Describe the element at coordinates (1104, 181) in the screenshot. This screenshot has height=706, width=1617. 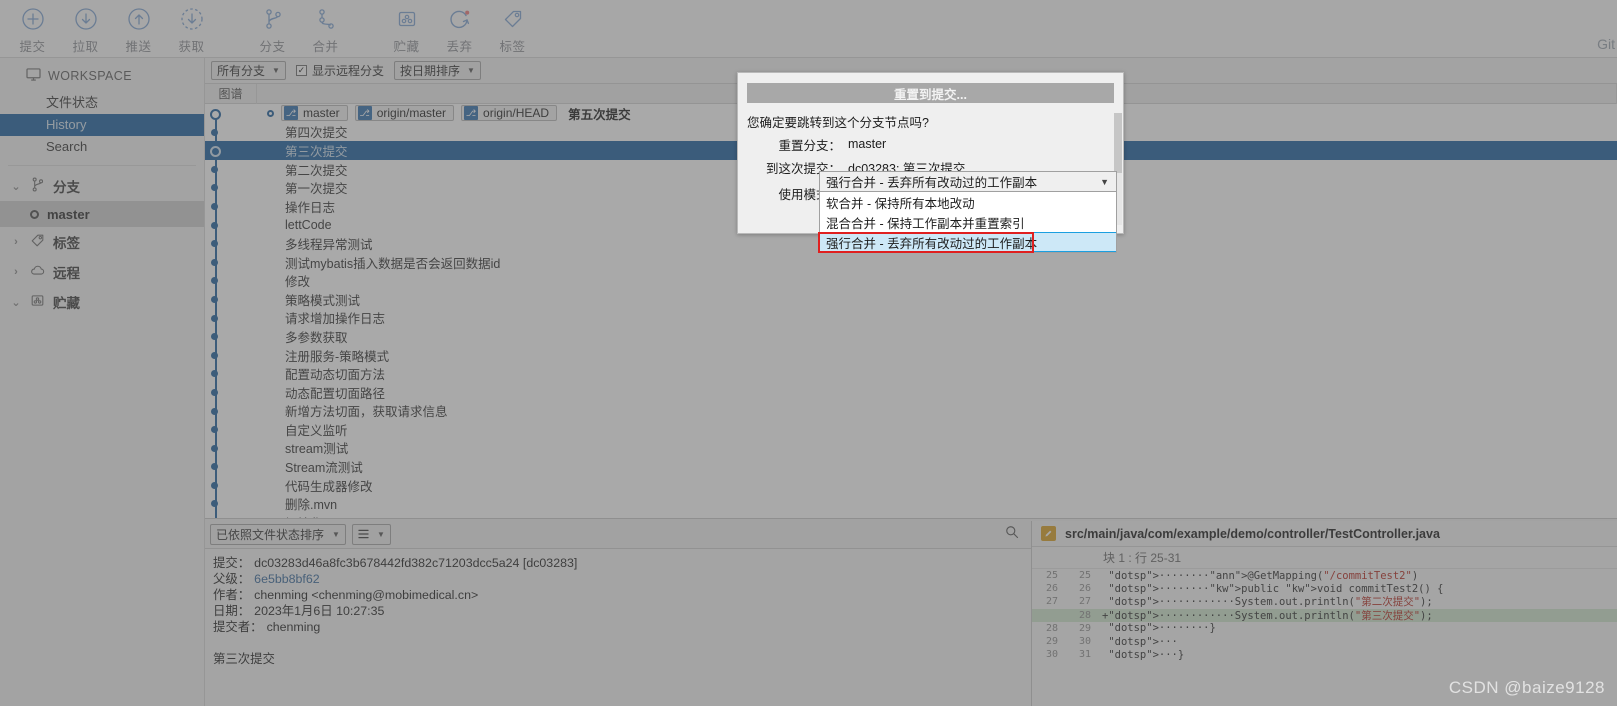
I see `chevron-down-icon: ▼` at that location.